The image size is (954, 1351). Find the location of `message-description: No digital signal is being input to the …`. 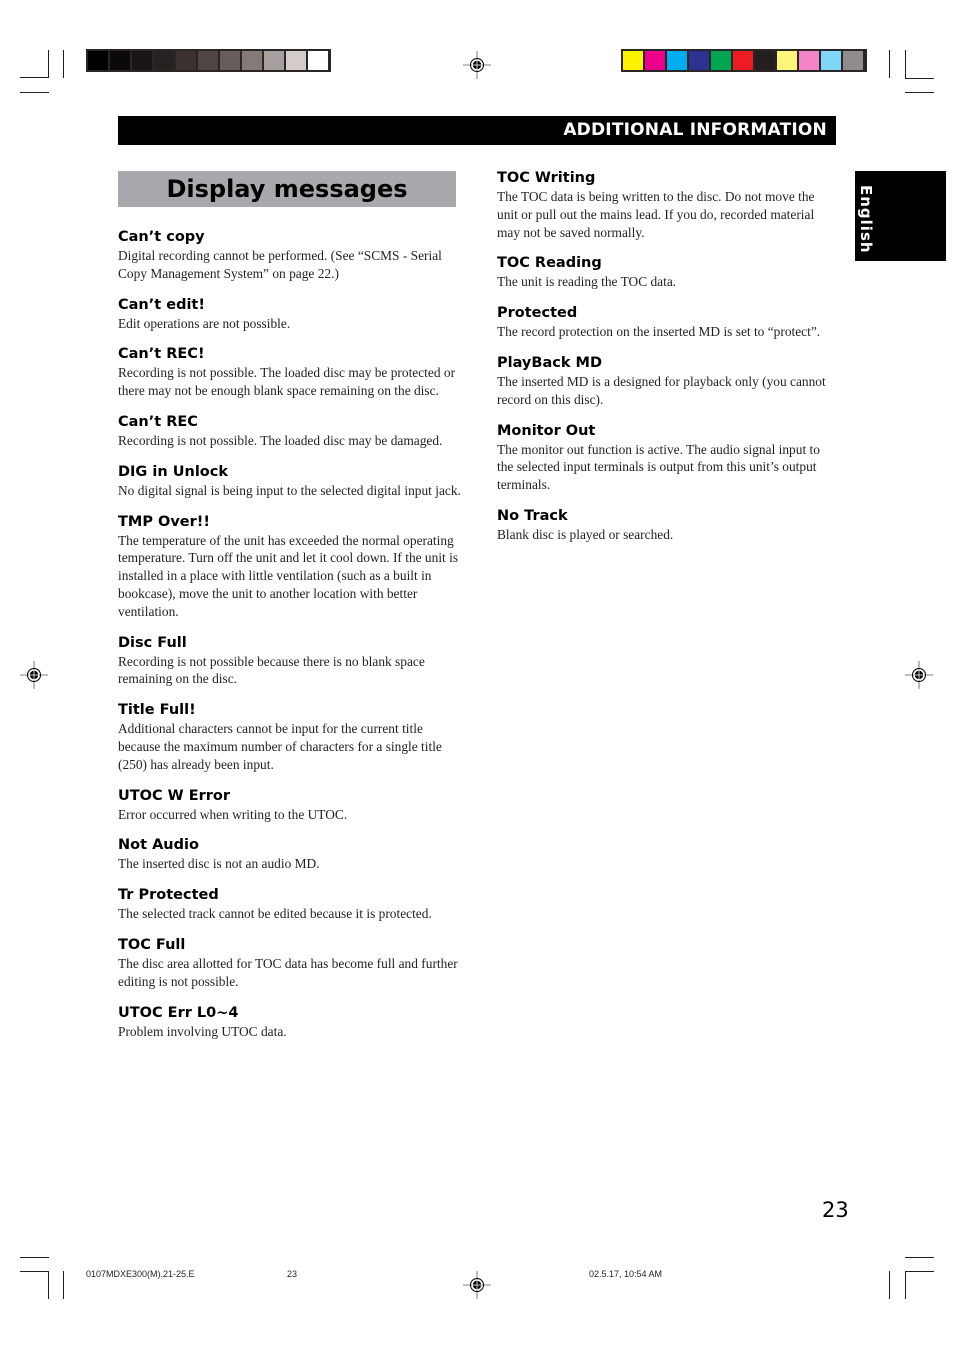

message-description: No digital signal is being input to the … is located at coordinates (289, 490).